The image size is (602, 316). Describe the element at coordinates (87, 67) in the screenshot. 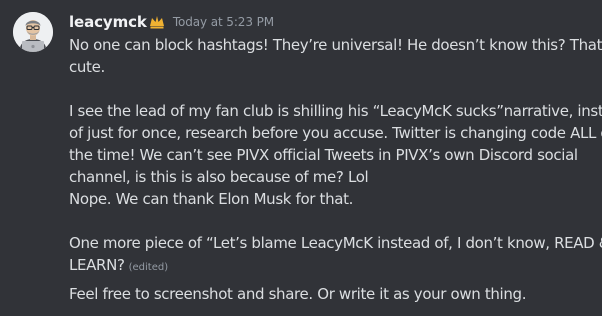

I see `message-line: cute.` at that location.